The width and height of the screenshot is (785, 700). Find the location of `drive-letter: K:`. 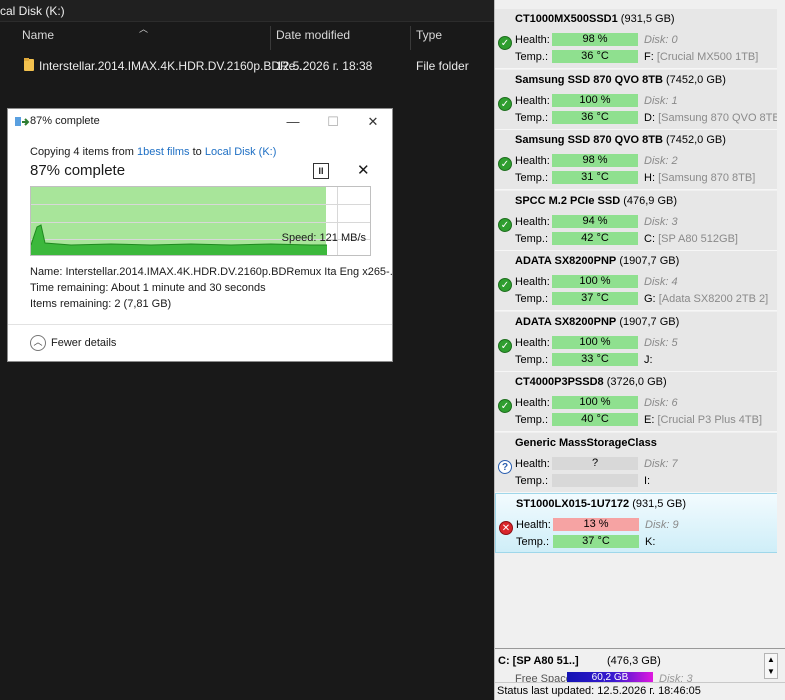

drive-letter: K: is located at coordinates (650, 542).